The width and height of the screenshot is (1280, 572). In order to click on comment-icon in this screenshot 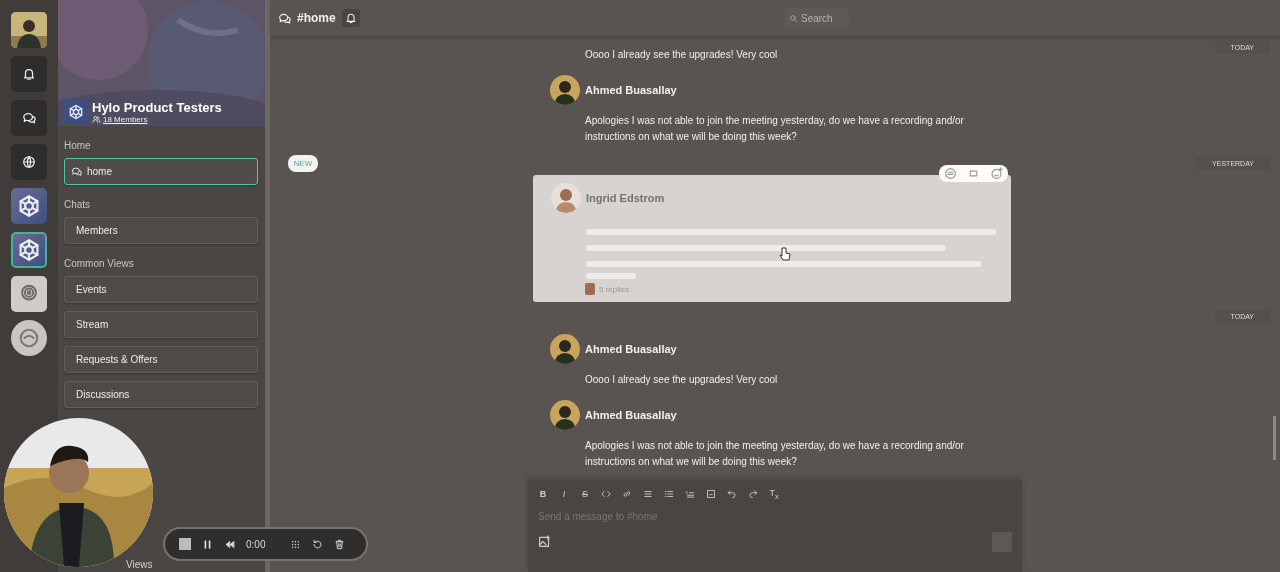, I will do `click(950, 173)`.